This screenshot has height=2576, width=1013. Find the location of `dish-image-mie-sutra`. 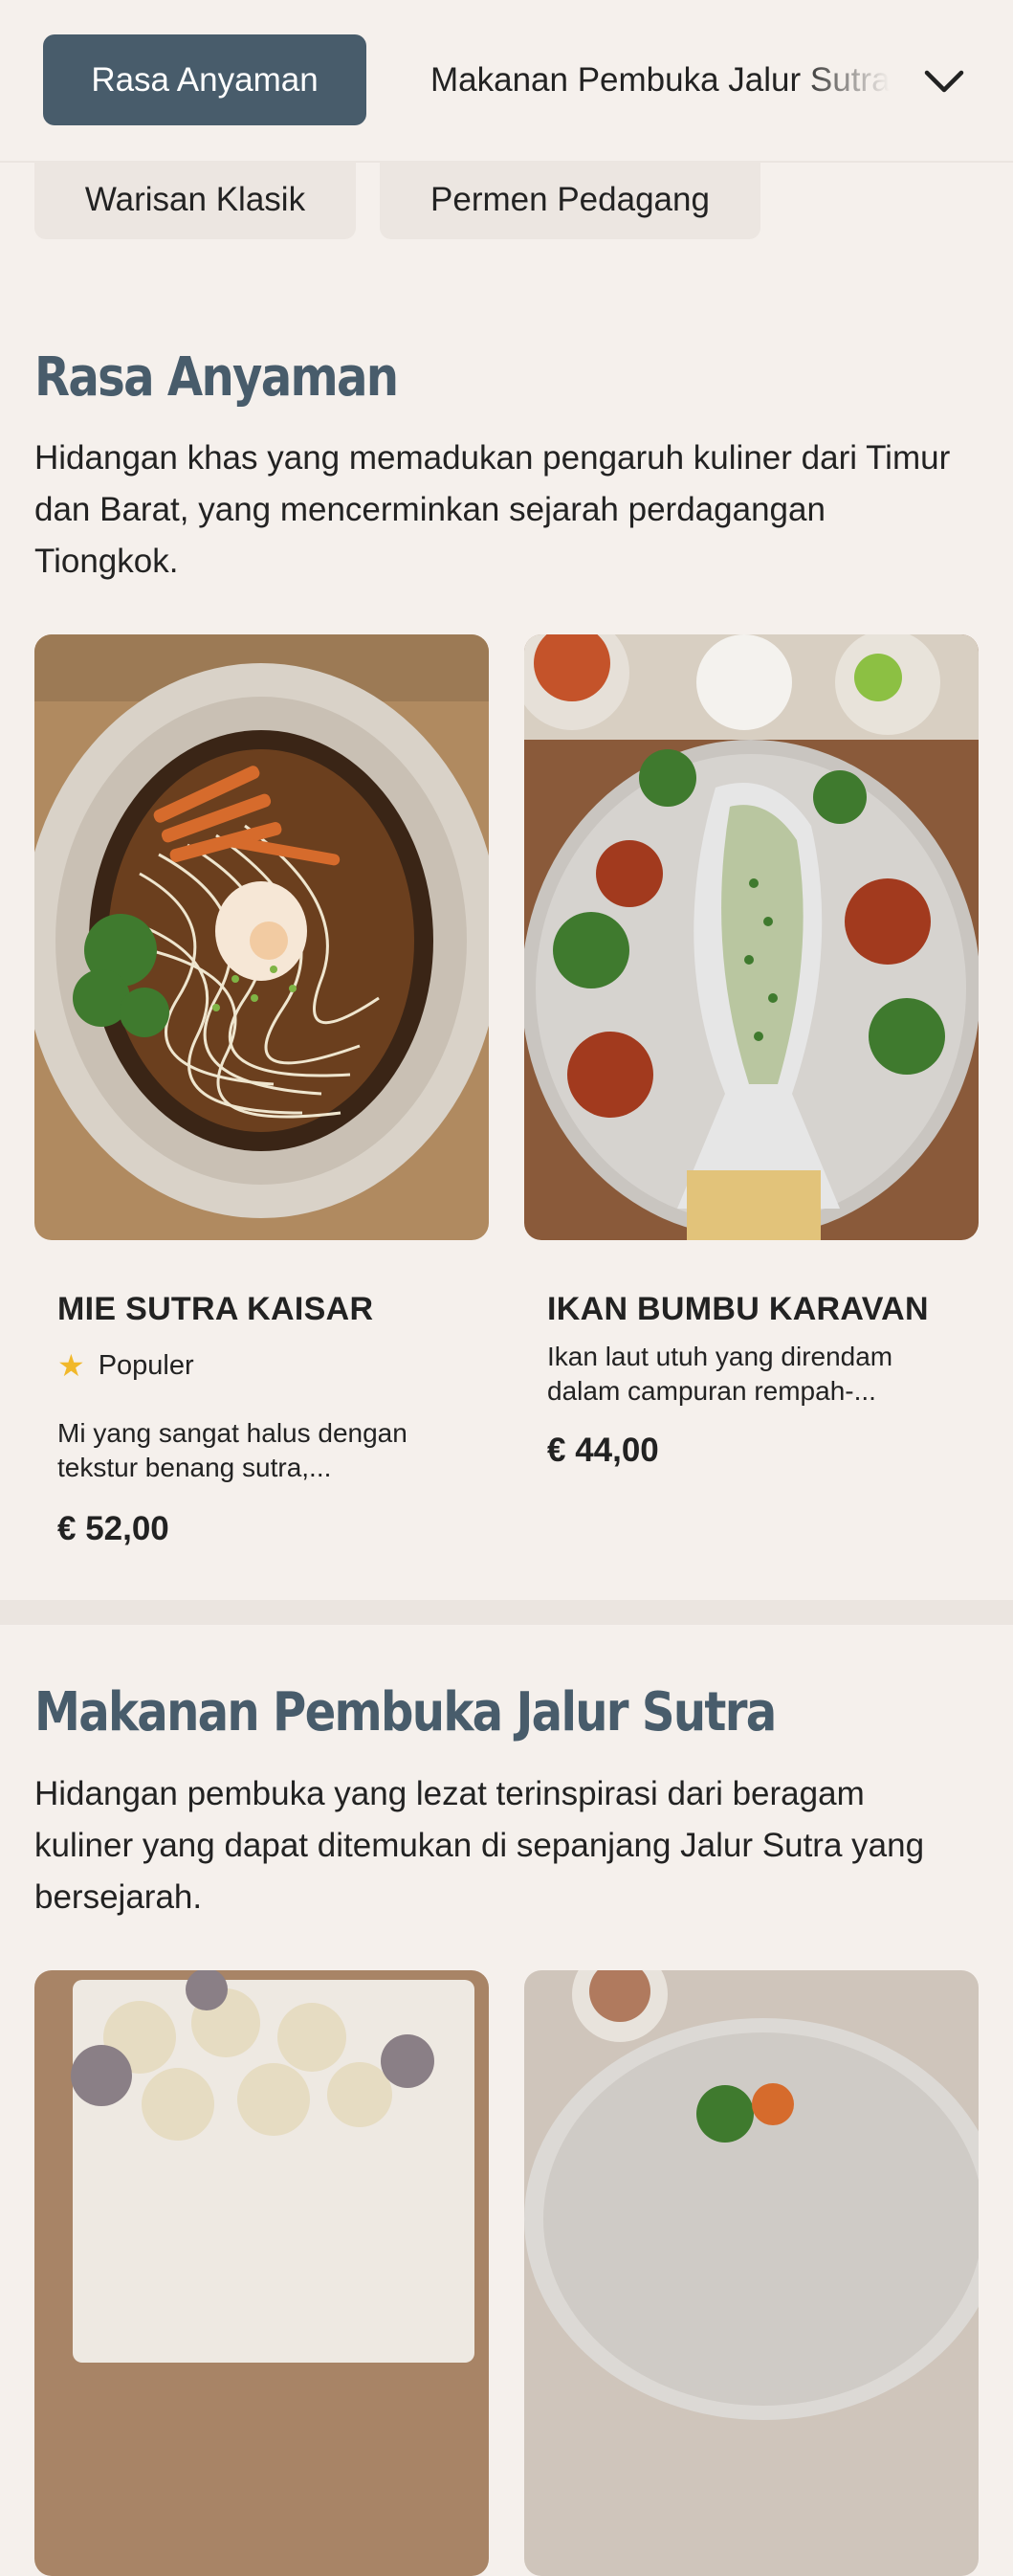

dish-image-mie-sutra is located at coordinates (261, 937).